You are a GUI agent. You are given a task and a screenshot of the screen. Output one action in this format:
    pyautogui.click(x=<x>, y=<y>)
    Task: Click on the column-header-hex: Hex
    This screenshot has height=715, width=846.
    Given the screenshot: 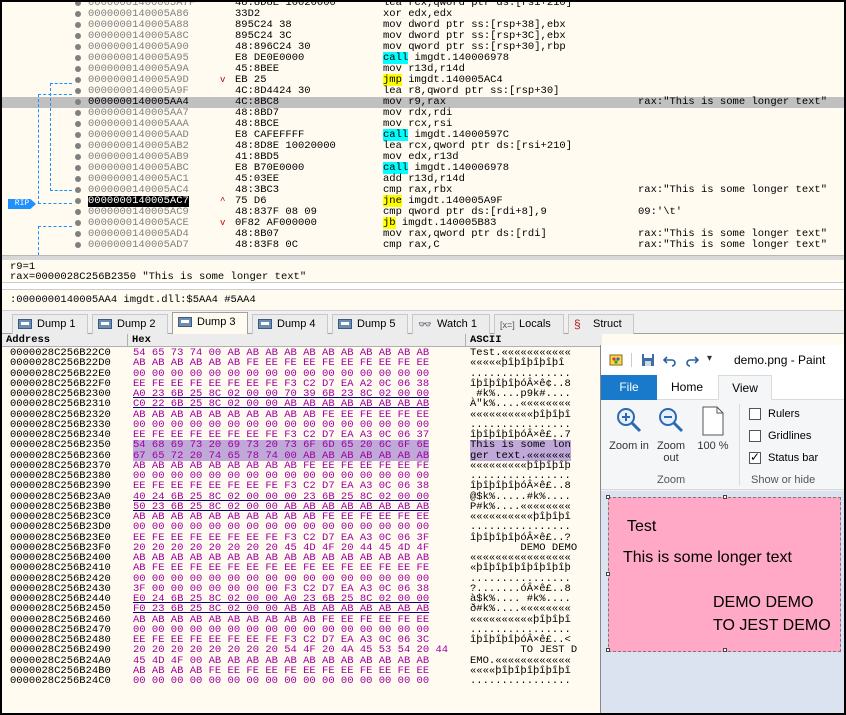 What is the action you would take?
    pyautogui.click(x=297, y=340)
    